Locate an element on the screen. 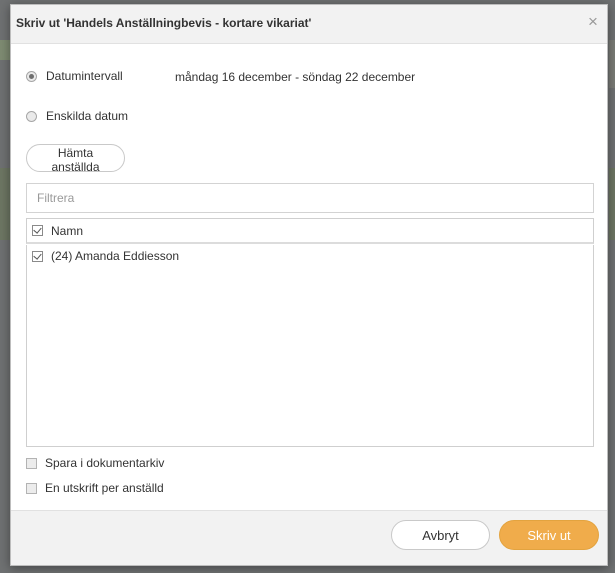 The height and width of the screenshot is (573, 615). filter-input is located at coordinates (310, 198).